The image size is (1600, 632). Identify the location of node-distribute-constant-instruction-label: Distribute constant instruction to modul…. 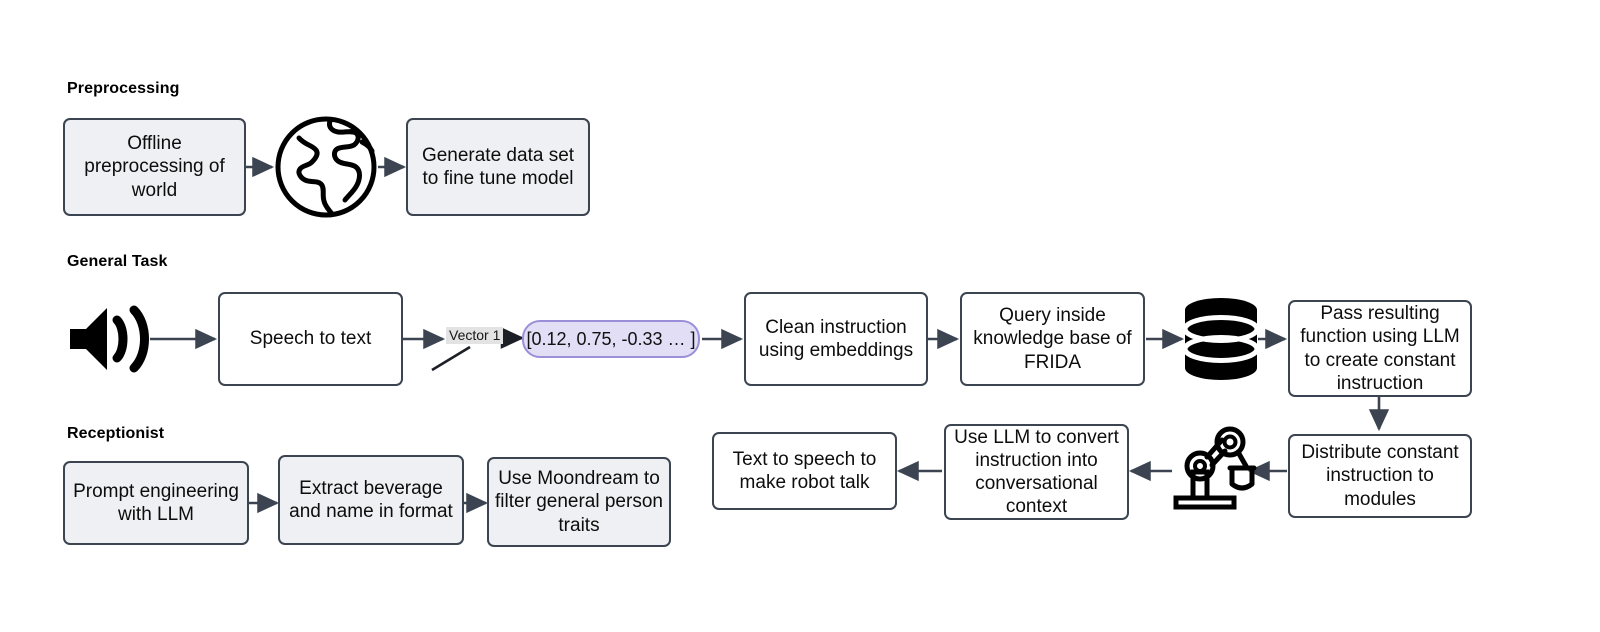
(1380, 476).